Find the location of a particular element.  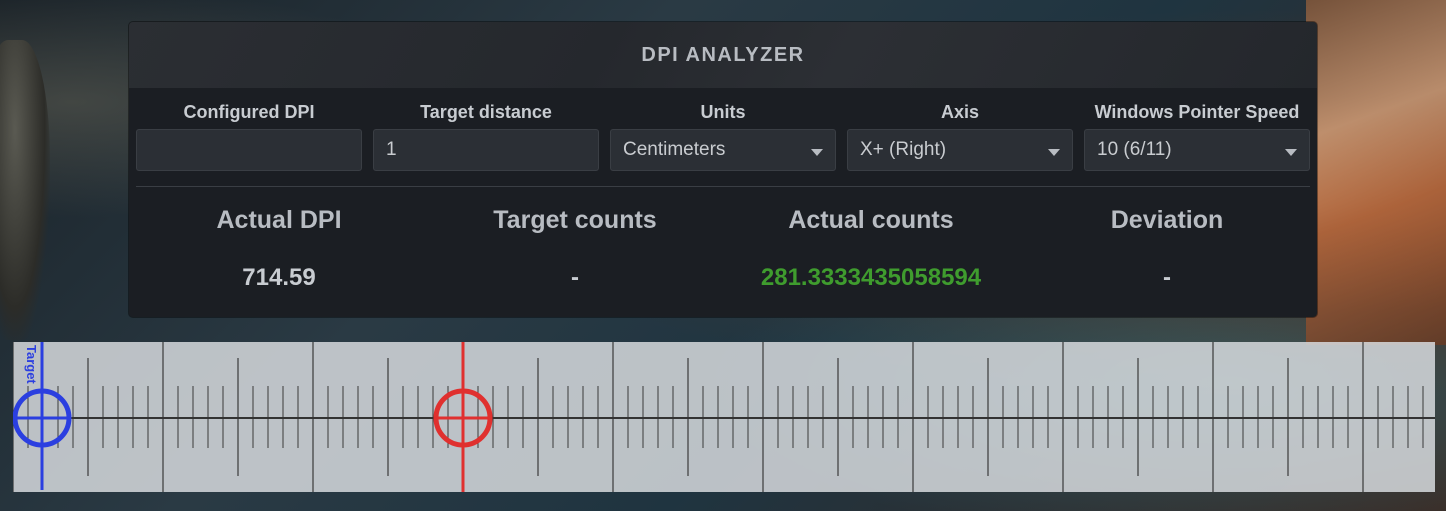

axis-field: Axis X+ (Right) is located at coordinates (960, 134).